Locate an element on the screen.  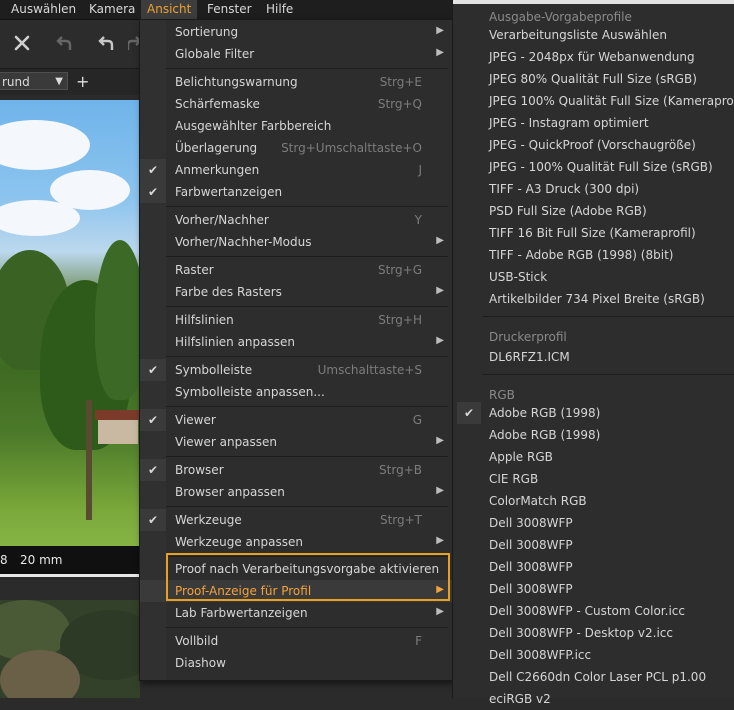
menu-item-lab-farbwertanzeigen: Lab Farbwertanzeigen ▶ is located at coordinates (297, 613).